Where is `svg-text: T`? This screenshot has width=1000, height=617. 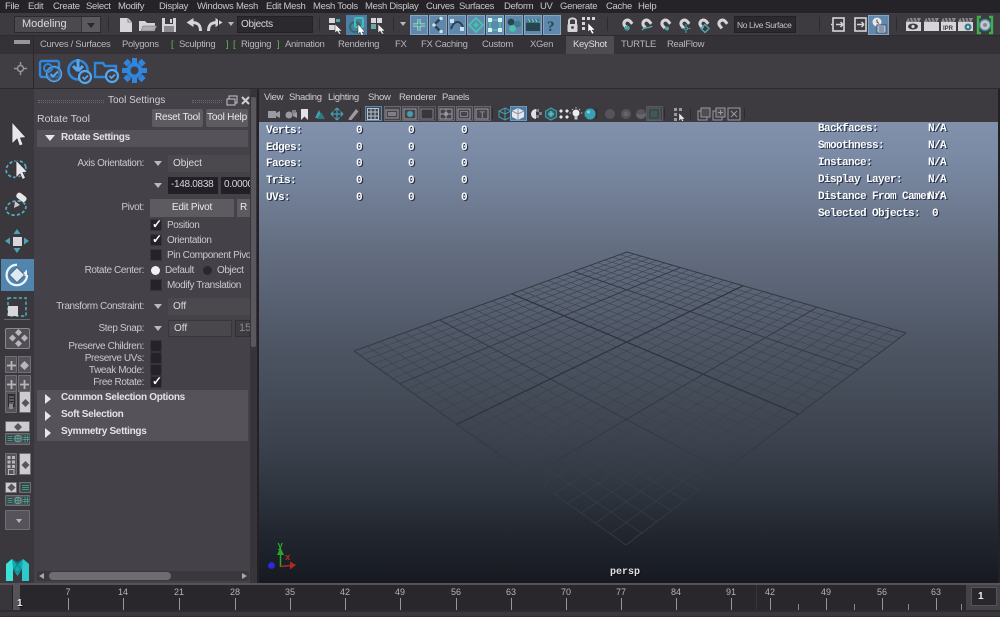
svg-text: T is located at coordinates (483, 115).